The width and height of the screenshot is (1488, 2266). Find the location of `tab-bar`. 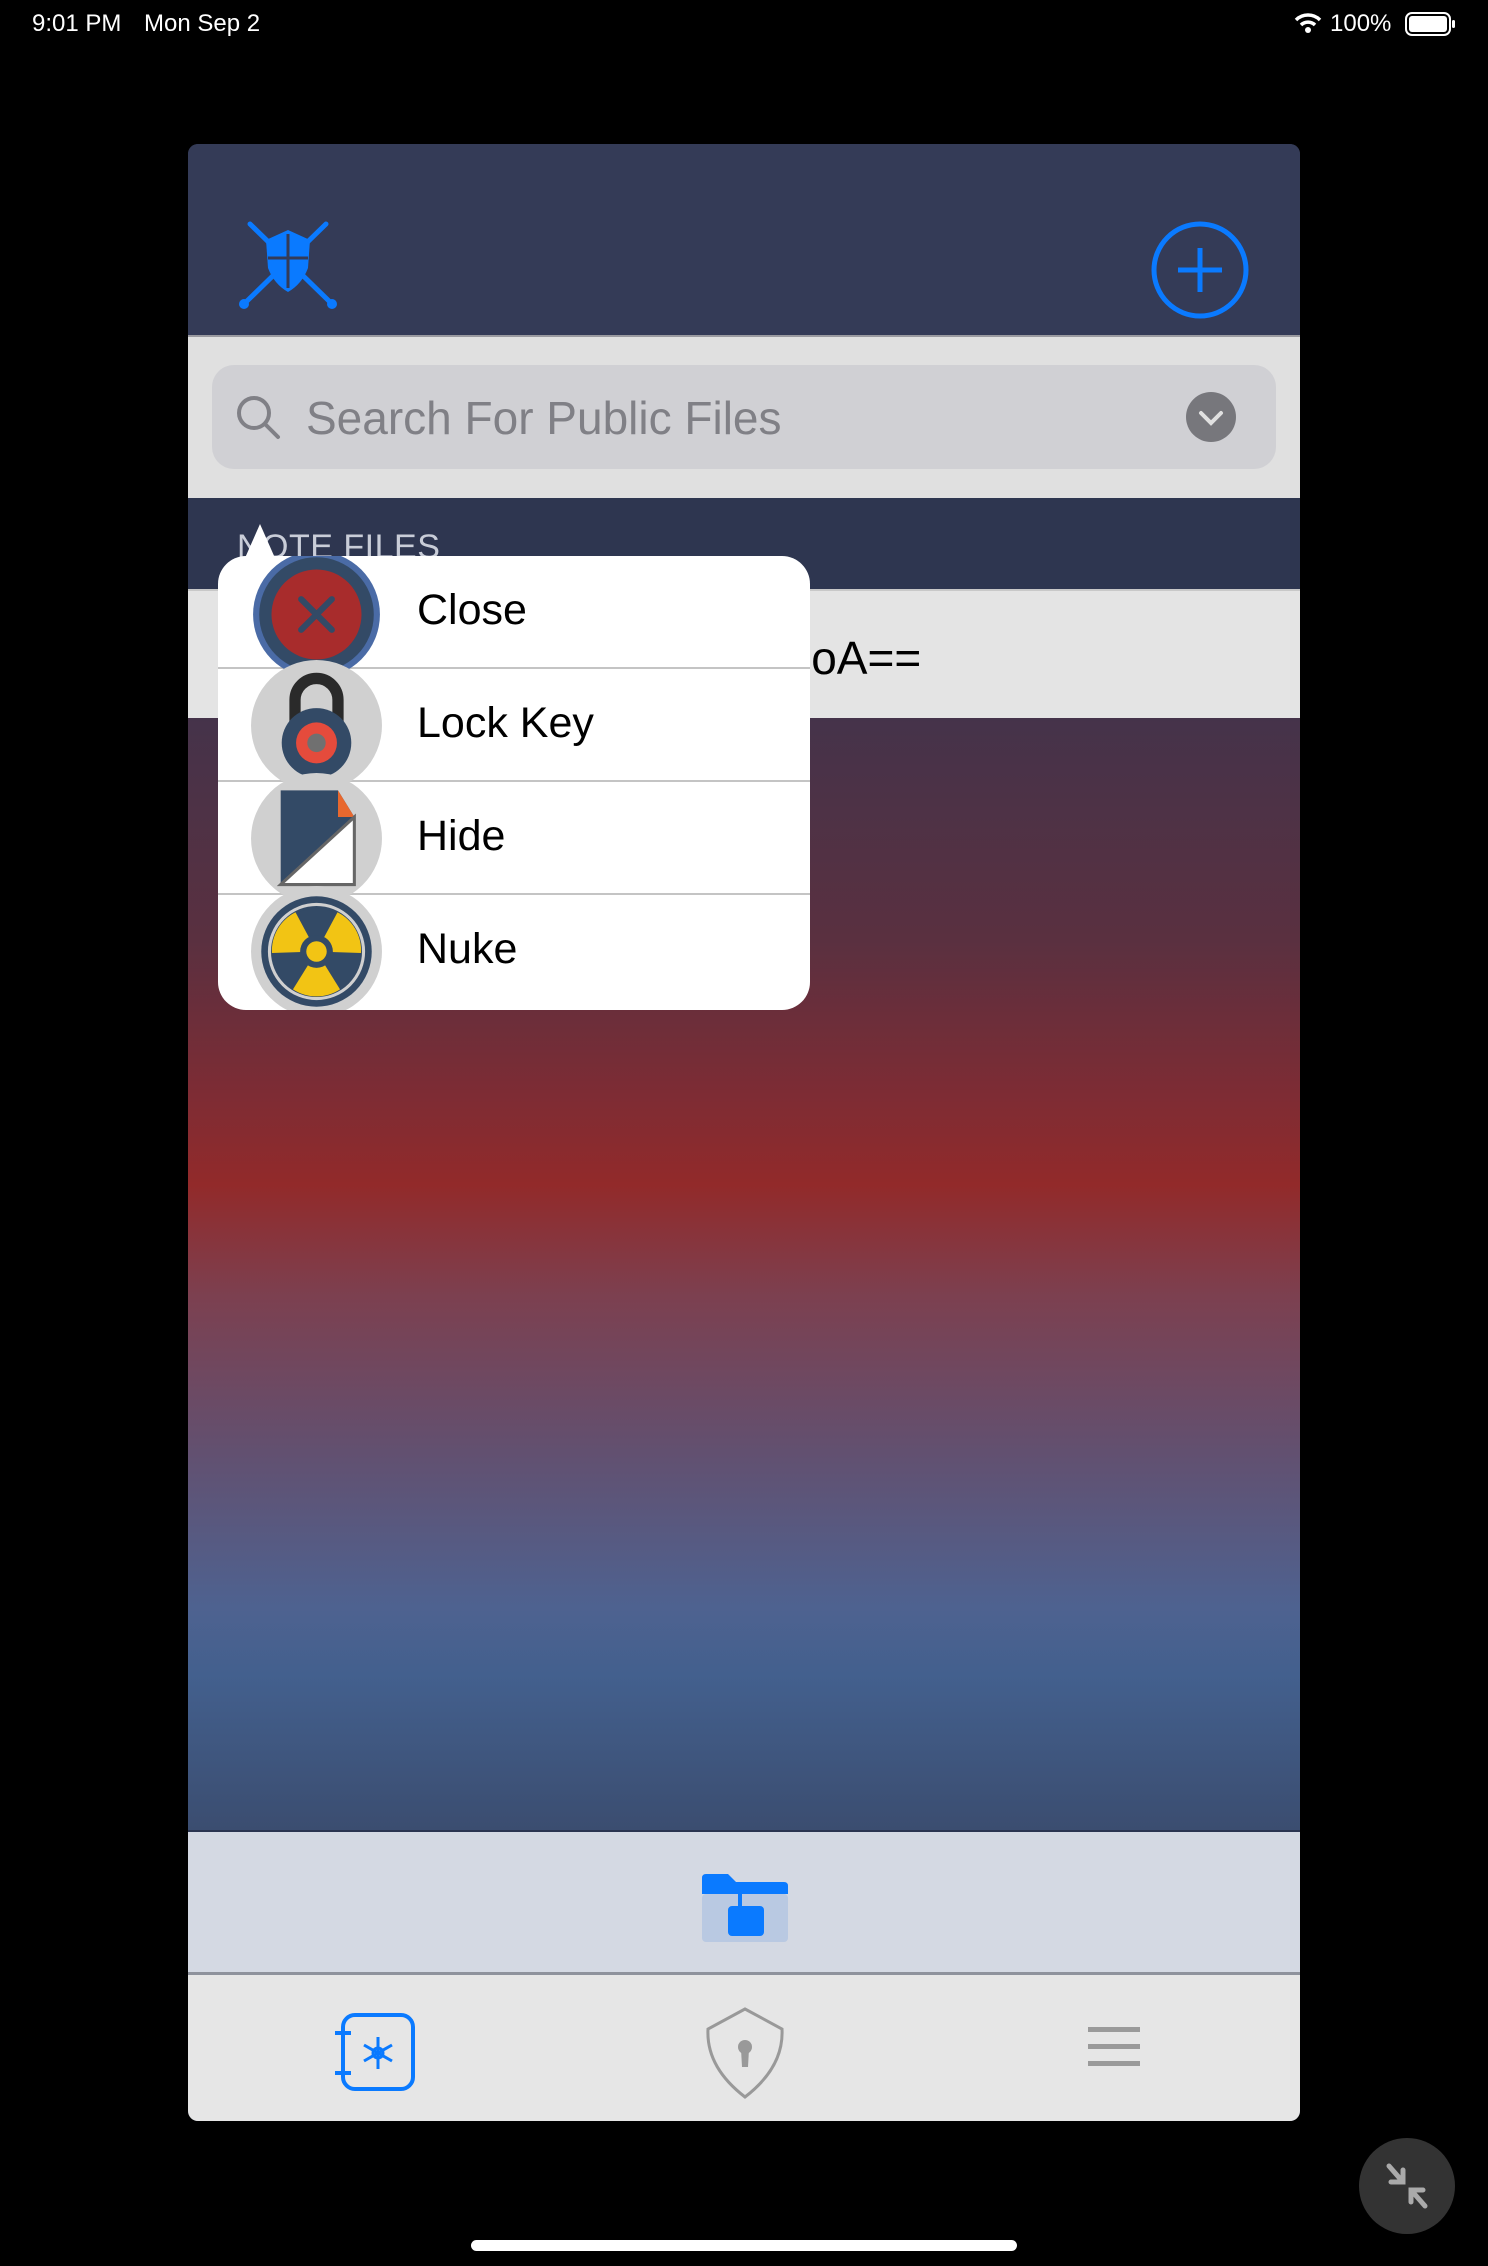

tab-bar is located at coordinates (744, 2048).